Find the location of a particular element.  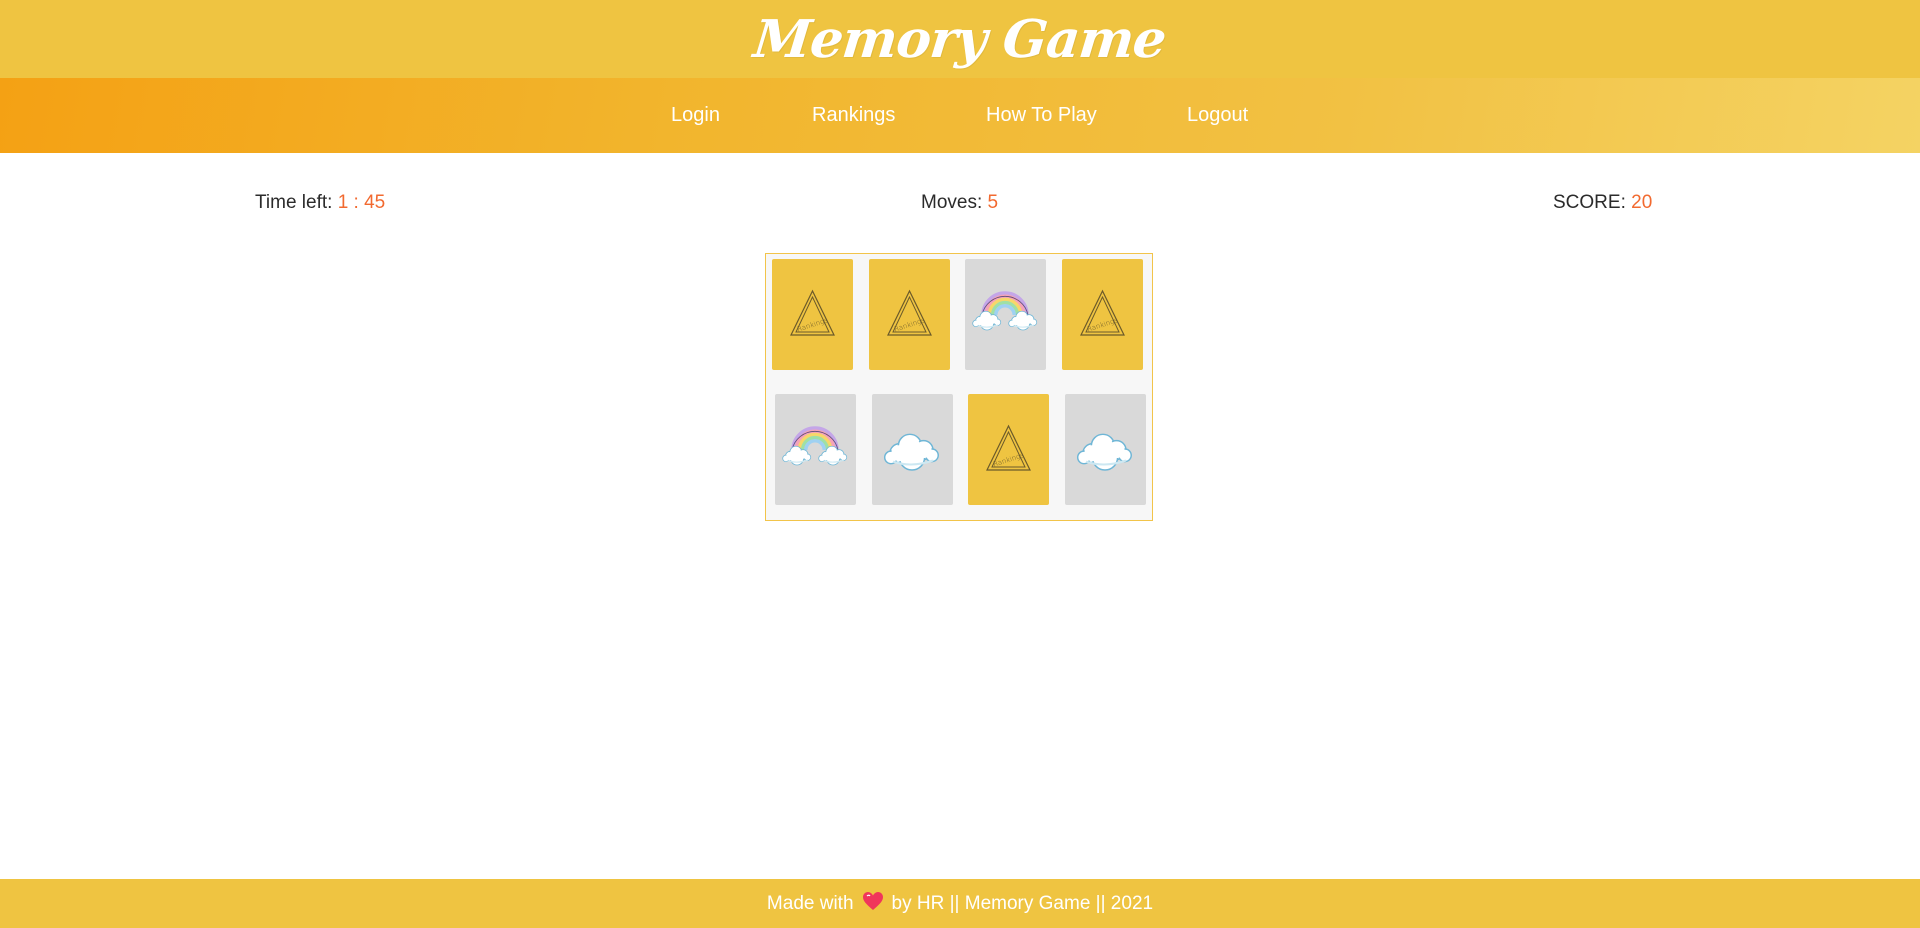

footer: Made with by HR || Memory Game || 2021 is located at coordinates (960, 903).